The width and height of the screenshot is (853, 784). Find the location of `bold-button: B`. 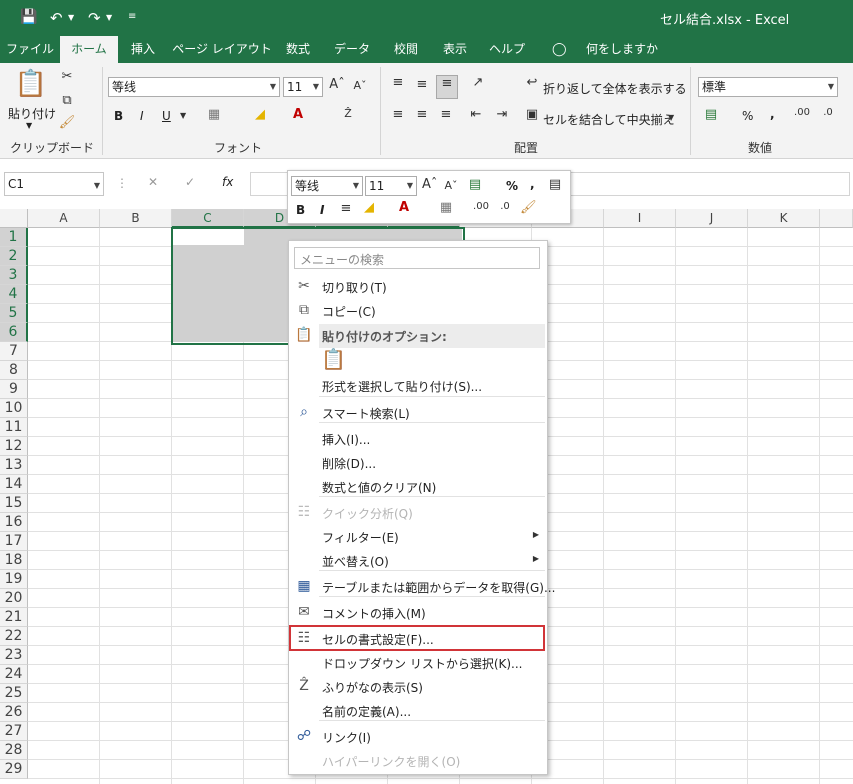

bold-button: B is located at coordinates (118, 116).